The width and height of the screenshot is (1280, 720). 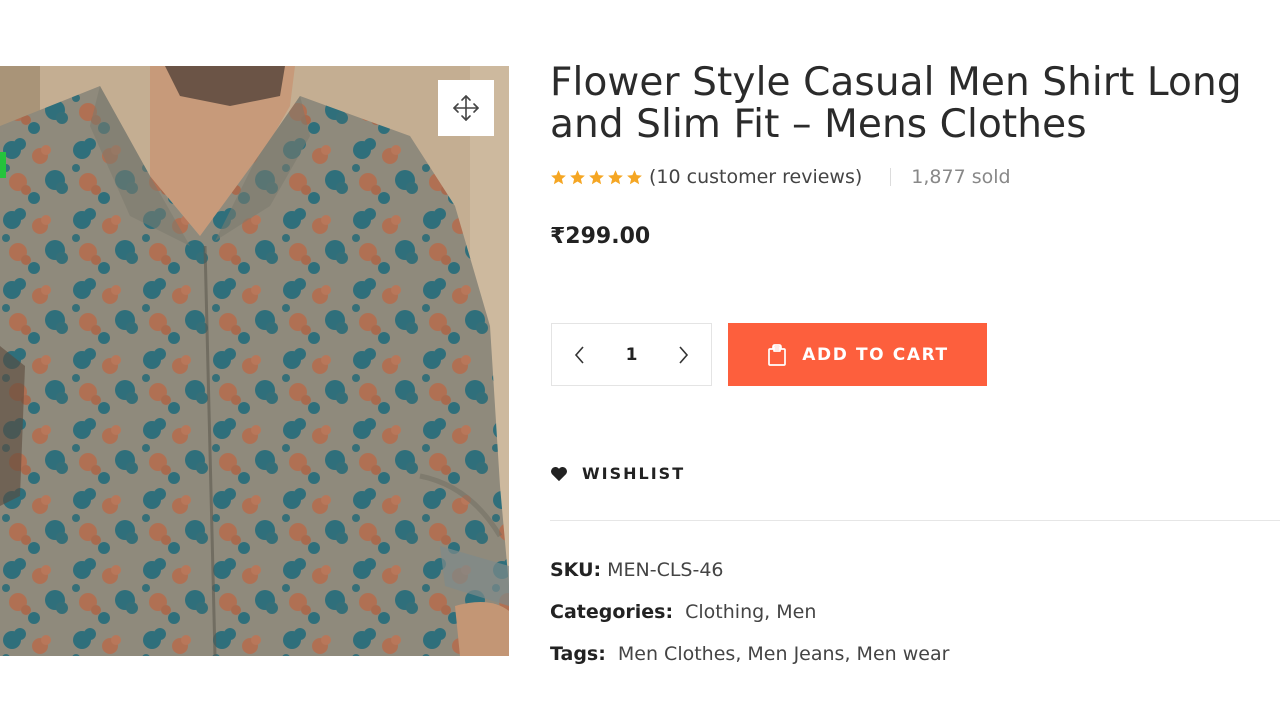 What do you see at coordinates (665, 570) in the screenshot?
I see `sku-value: MEN-CLS-46` at bounding box center [665, 570].